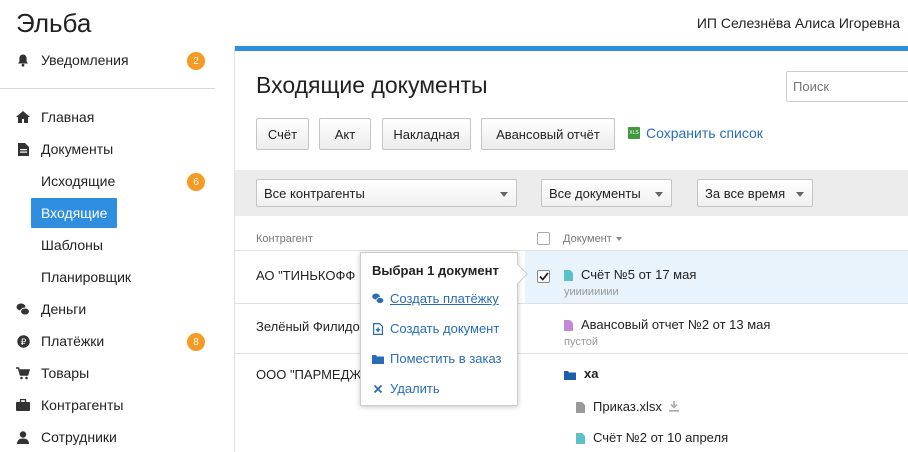 This screenshot has width=908, height=452. I want to click on period-filter: За все время, so click(755, 193).